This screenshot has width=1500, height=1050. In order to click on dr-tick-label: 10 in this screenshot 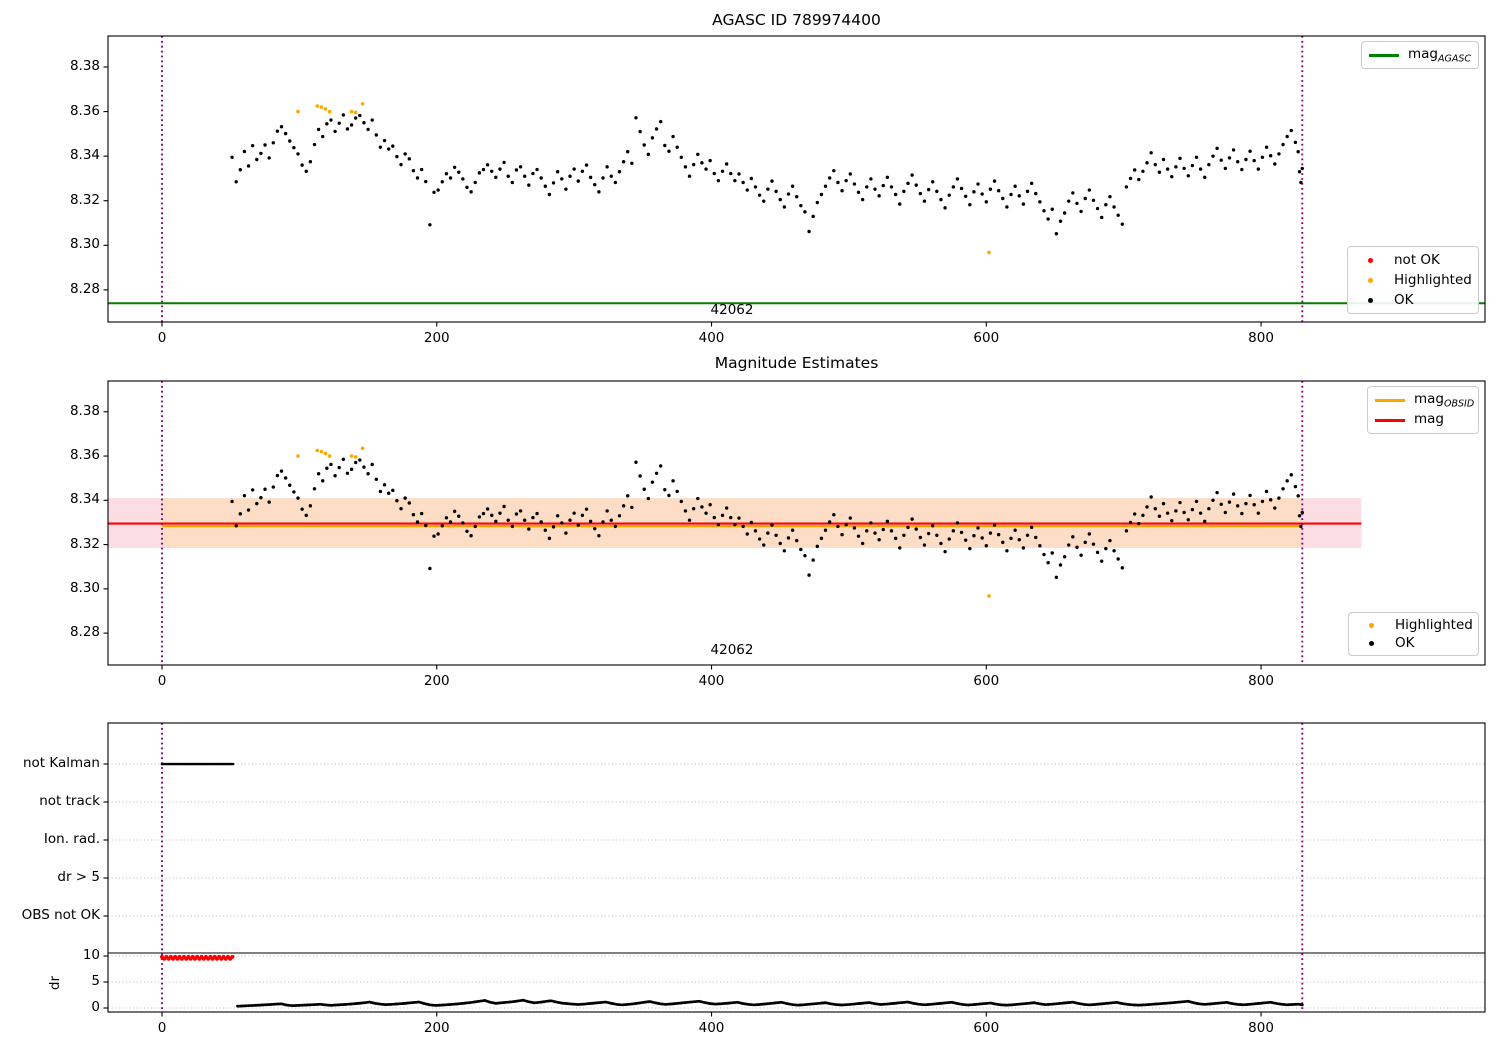, I will do `click(91, 955)`.